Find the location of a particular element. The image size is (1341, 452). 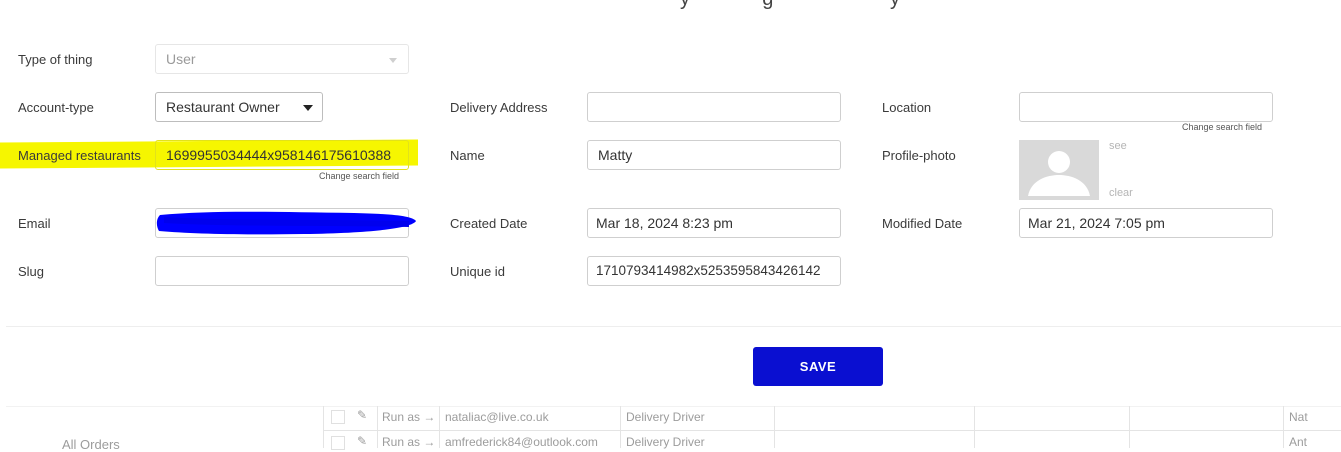

modified-date-input: Mar 21, 2024 7:05 pm is located at coordinates (1146, 223).